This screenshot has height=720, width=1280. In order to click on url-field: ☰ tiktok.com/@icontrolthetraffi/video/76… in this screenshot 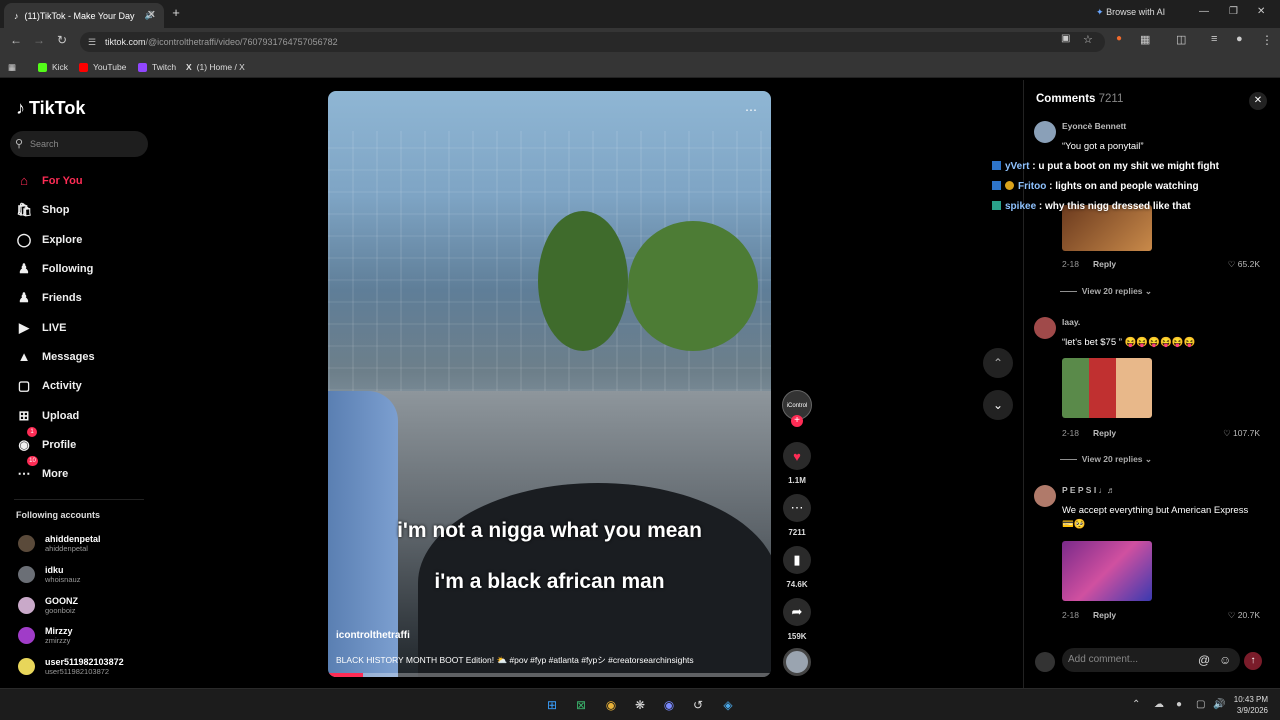, I will do `click(592, 42)`.